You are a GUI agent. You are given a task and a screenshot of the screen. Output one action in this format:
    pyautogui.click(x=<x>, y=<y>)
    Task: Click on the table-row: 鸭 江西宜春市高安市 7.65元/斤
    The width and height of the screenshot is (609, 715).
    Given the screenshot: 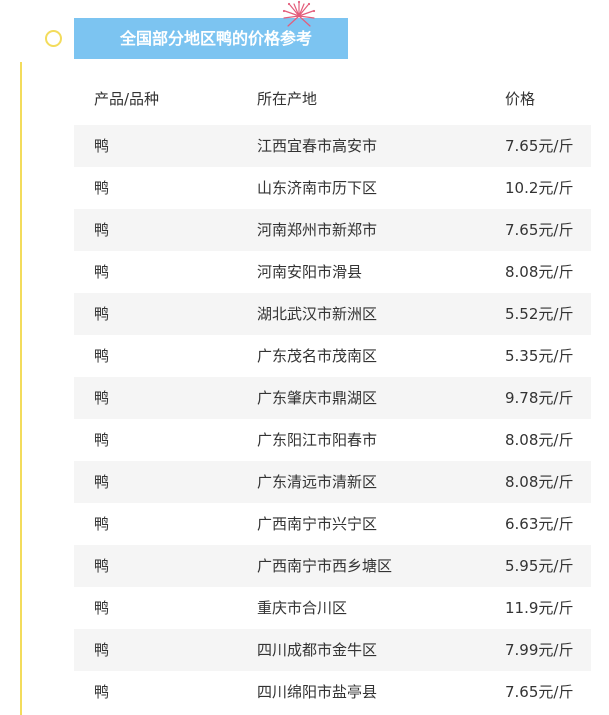 What is the action you would take?
    pyautogui.click(x=332, y=146)
    